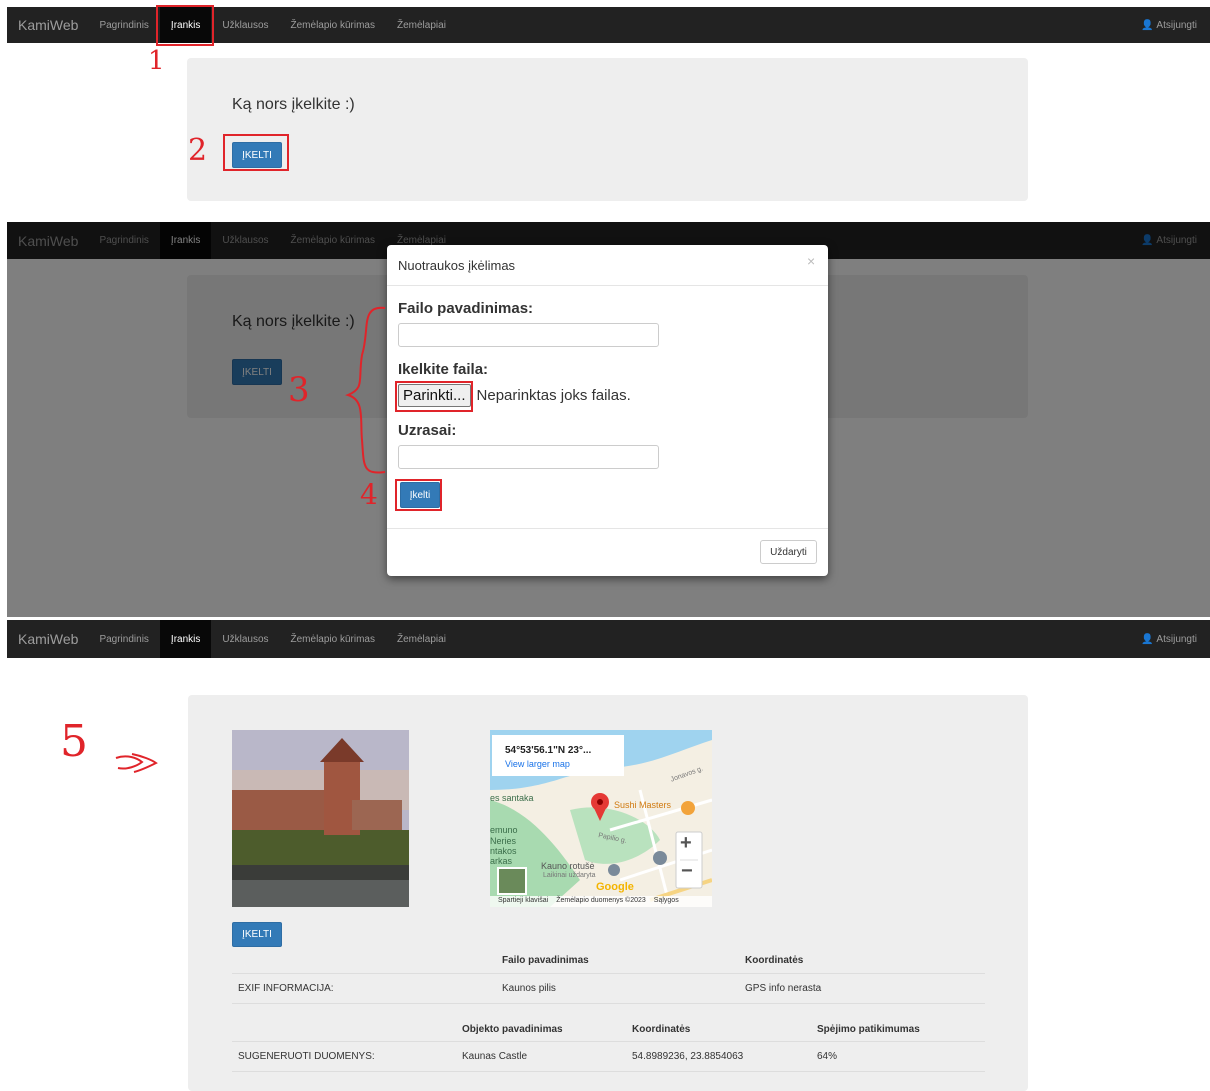 The width and height of the screenshot is (1210, 1091). What do you see at coordinates (299, 390) in the screenshot?
I see `annotation-number-3: 3` at bounding box center [299, 390].